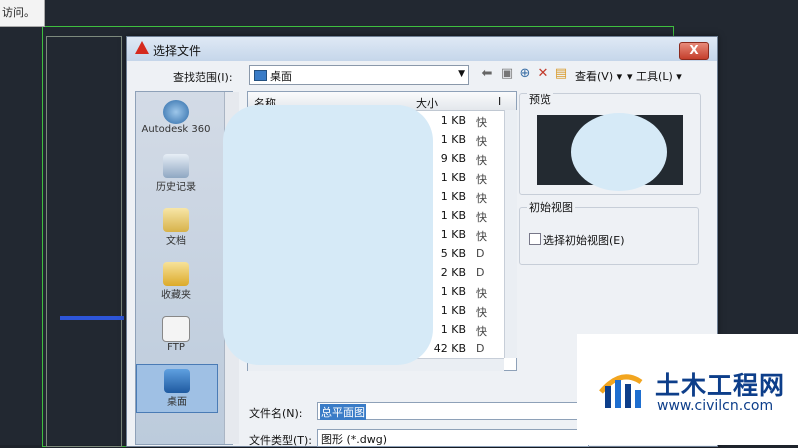 The height and width of the screenshot is (448, 798). Describe the element at coordinates (176, 112) in the screenshot. I see `cloud-icon` at that location.